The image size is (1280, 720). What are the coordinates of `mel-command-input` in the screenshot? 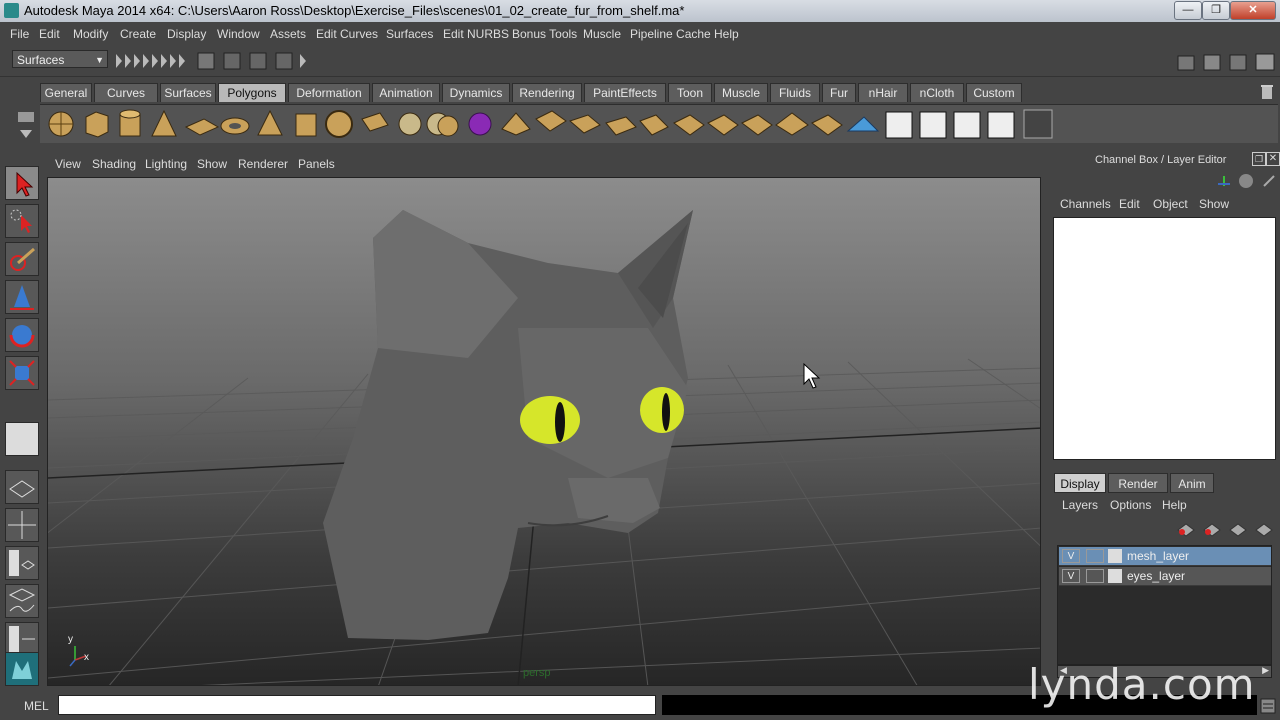 It's located at (357, 705).